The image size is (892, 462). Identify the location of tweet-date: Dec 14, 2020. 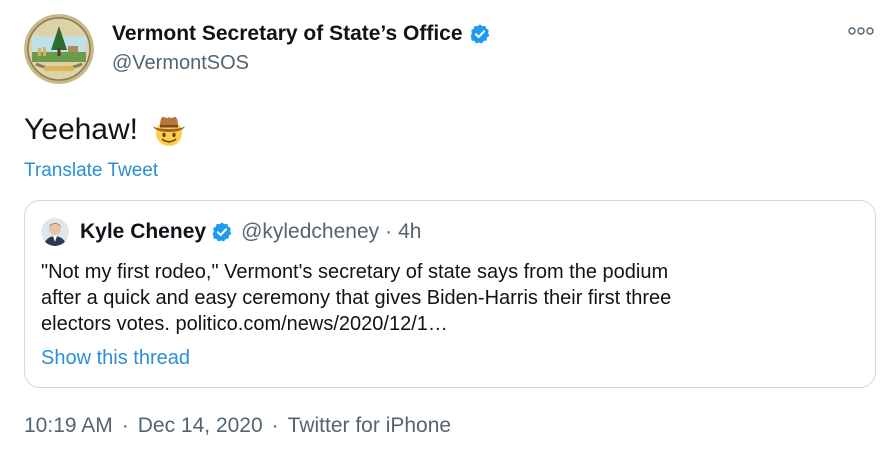
(200, 426).